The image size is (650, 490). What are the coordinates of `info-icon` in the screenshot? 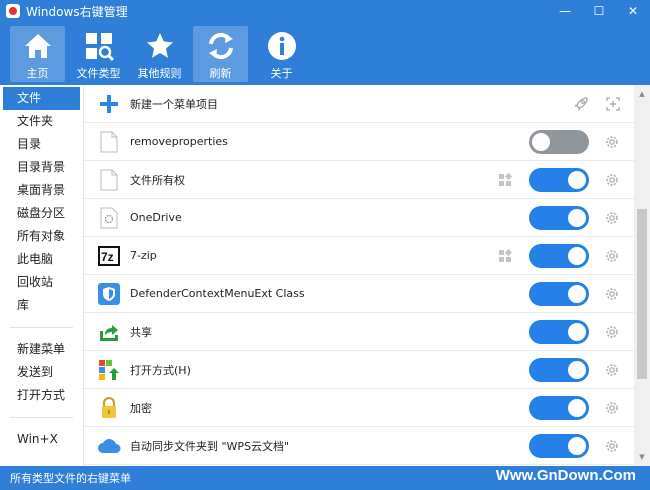 It's located at (281, 46).